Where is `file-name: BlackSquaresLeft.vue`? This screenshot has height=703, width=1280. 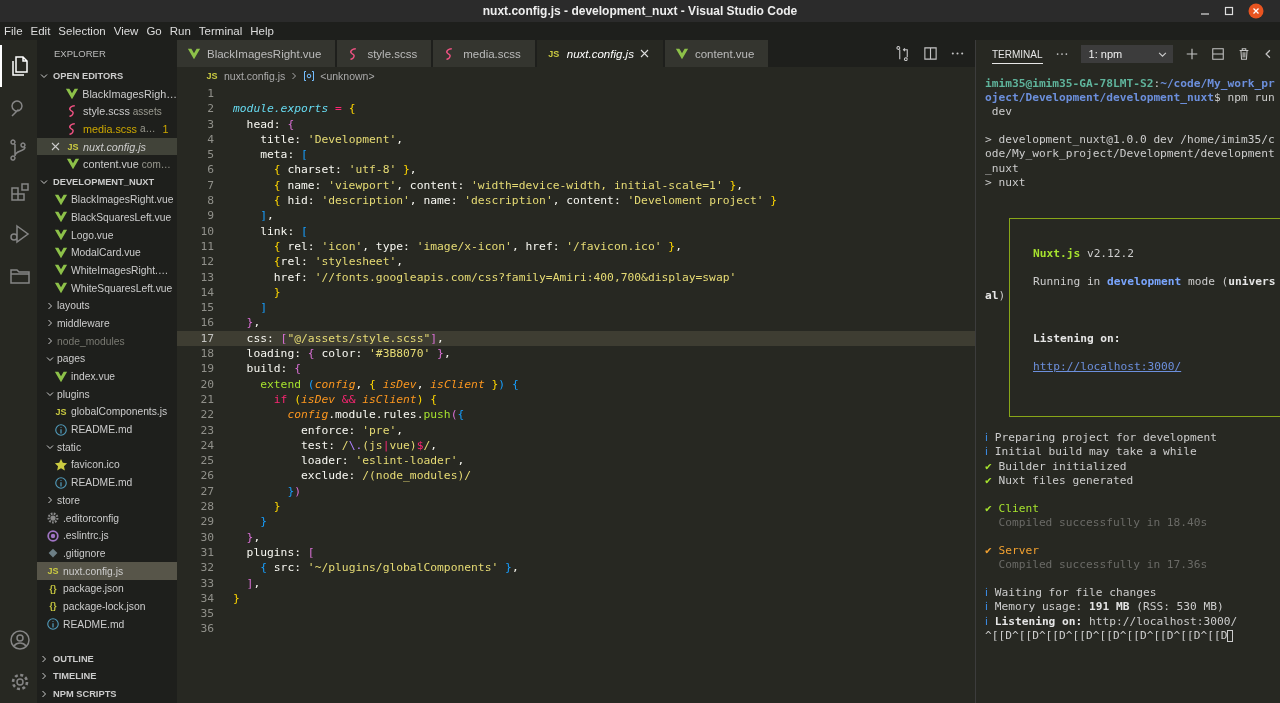
file-name: BlackSquaresLeft.vue is located at coordinates (121, 217).